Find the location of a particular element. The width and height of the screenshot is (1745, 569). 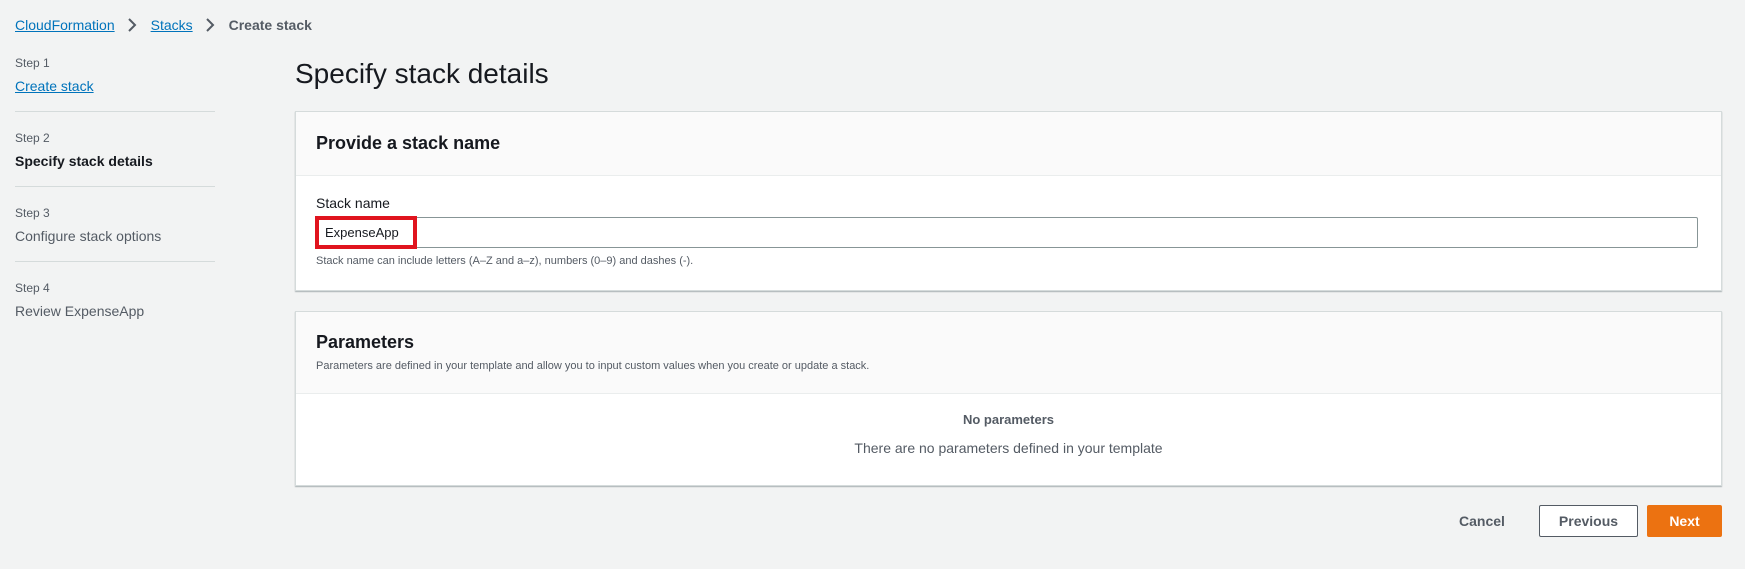

wizard-step-1: Step 1 Create stack is located at coordinates (115, 82).